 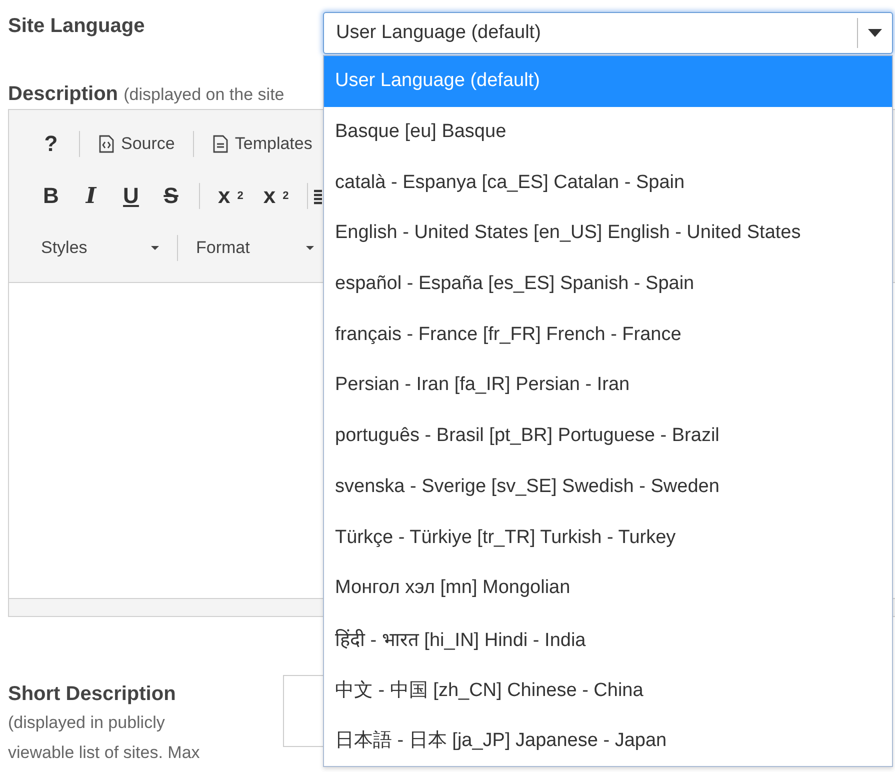 What do you see at coordinates (608, 689) in the screenshot?
I see `language-option: 中文 - 中国 [zh_CN] Chinese - China` at bounding box center [608, 689].